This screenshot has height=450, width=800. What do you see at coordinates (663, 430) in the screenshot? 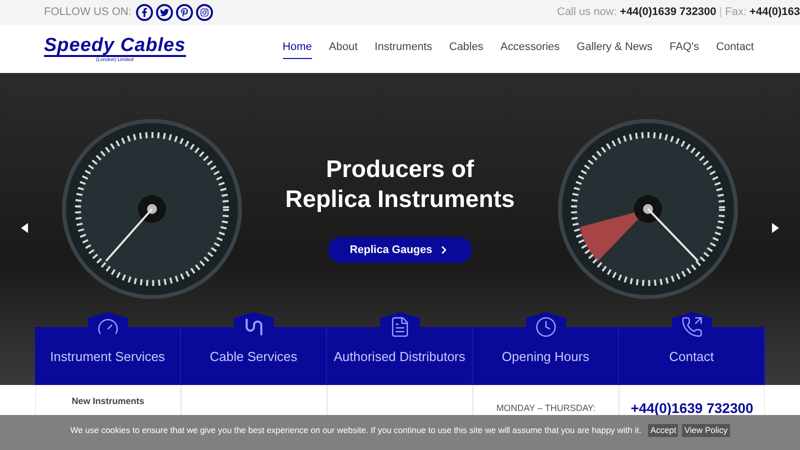
I see `cookie-button: Accept` at bounding box center [663, 430].